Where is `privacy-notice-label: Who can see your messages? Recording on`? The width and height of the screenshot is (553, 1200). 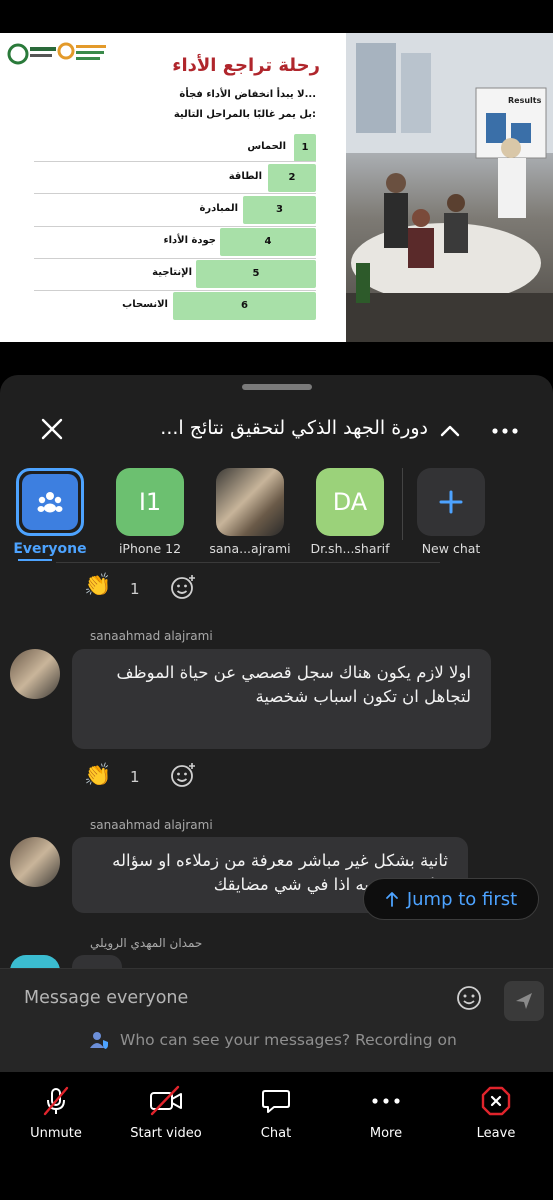
privacy-notice-label: Who can see your messages? Recording on is located at coordinates (288, 1040).